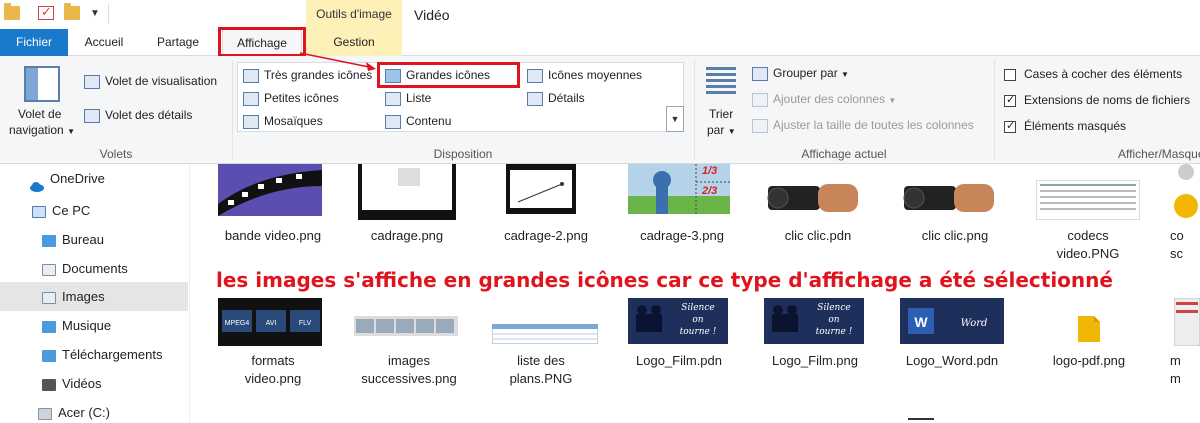  Describe the element at coordinates (1010, 126) in the screenshot. I see `hidden-items-checkbox` at that location.